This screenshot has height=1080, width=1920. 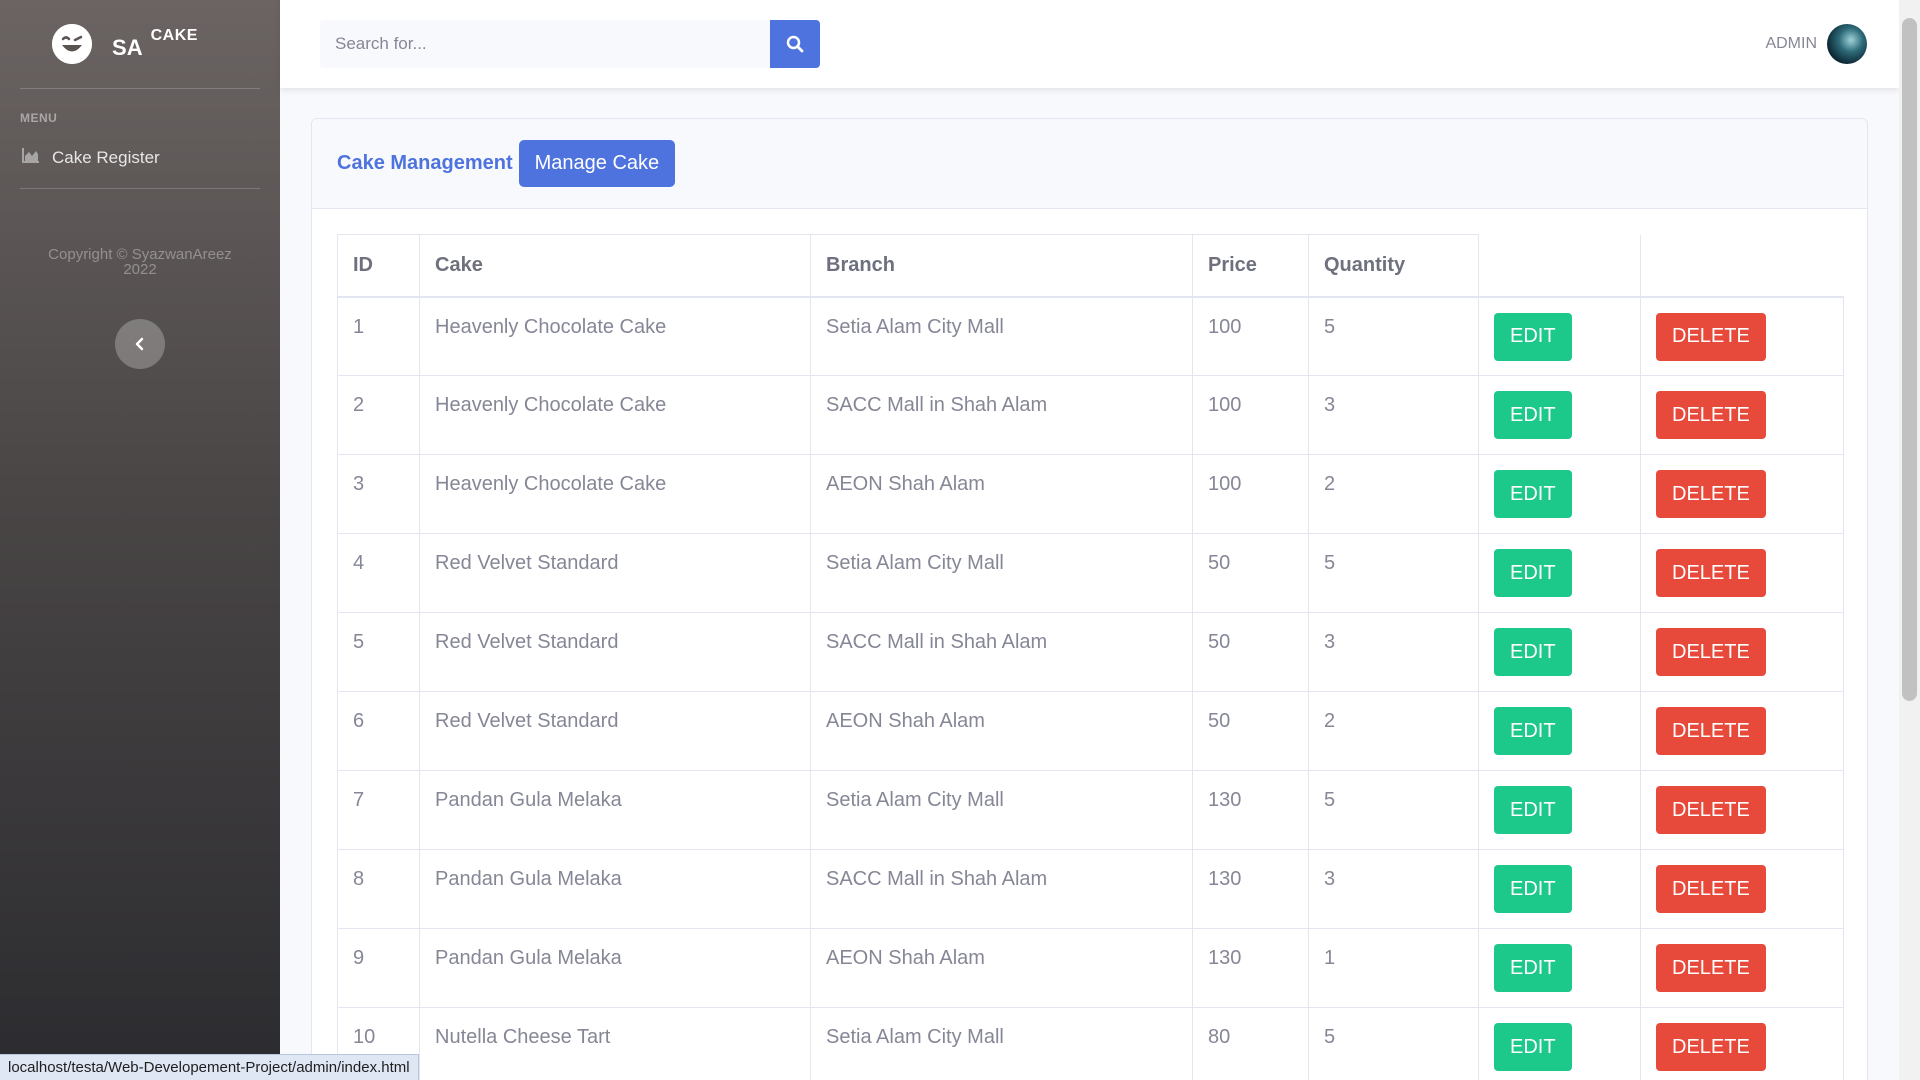 What do you see at coordinates (140, 254) in the screenshot?
I see `copyright-text: Copyright © SyazwanAreez` at bounding box center [140, 254].